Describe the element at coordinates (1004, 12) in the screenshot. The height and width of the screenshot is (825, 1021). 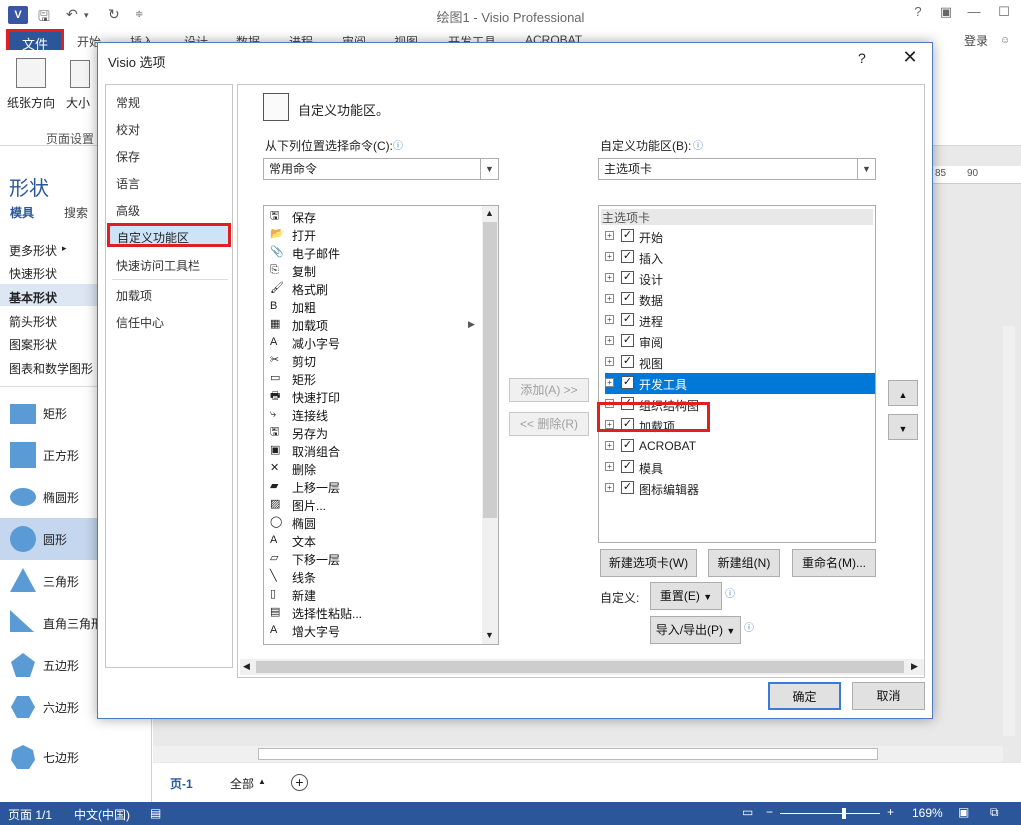
I see `maximize-icon: ☐` at that location.